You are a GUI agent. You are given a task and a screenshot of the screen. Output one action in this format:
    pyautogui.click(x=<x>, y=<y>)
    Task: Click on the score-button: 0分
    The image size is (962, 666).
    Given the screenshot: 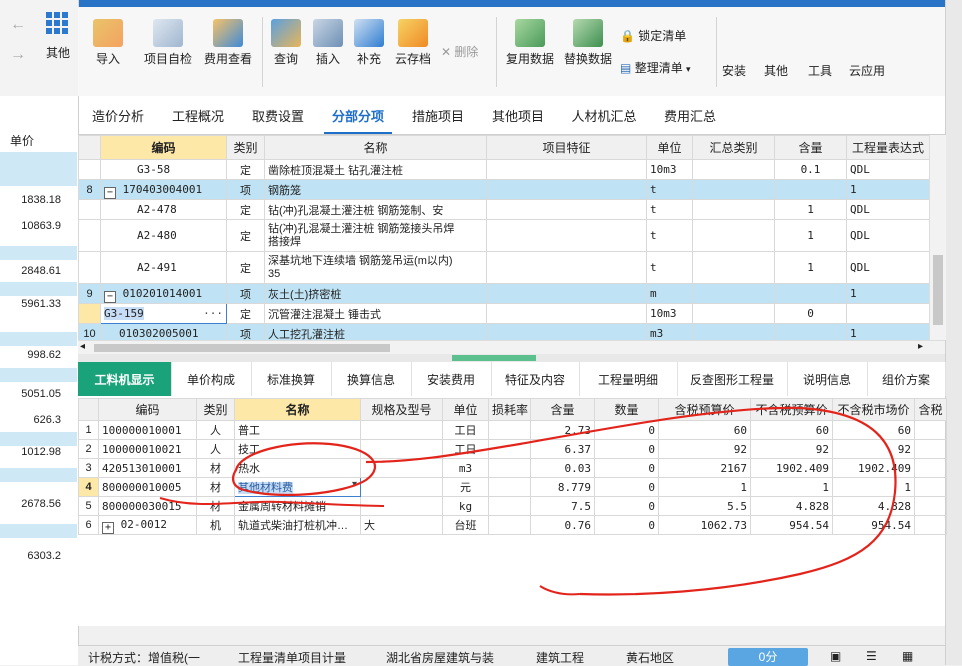 What is the action you would take?
    pyautogui.click(x=768, y=657)
    